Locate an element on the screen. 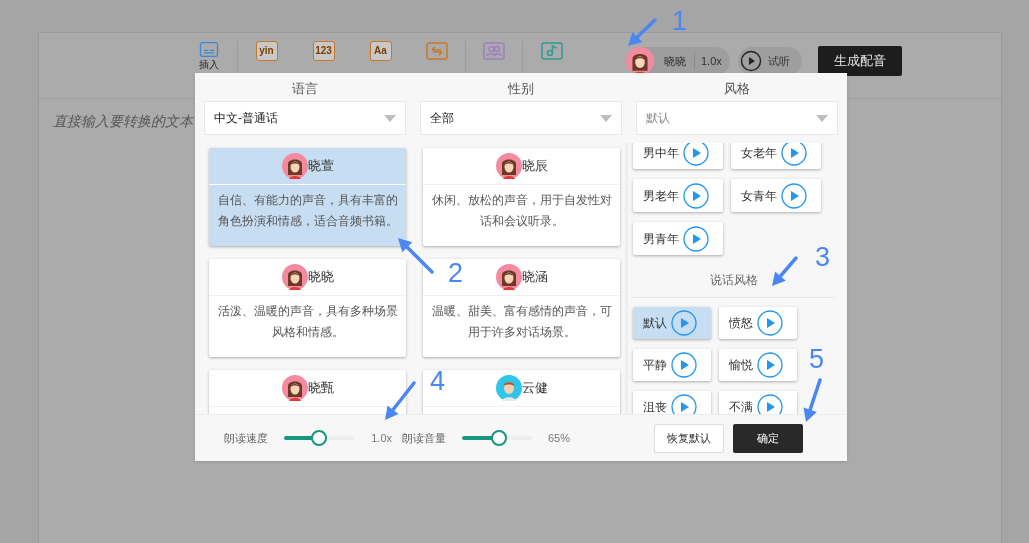  role-option: 女青年 is located at coordinates (776, 195).